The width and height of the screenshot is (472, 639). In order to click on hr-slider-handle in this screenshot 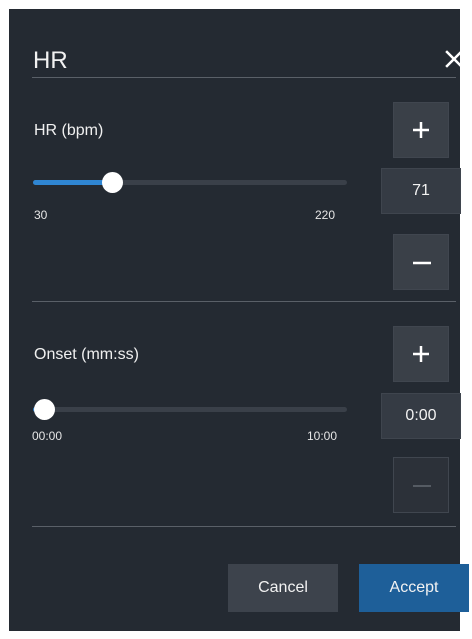, I will do `click(112, 182)`.